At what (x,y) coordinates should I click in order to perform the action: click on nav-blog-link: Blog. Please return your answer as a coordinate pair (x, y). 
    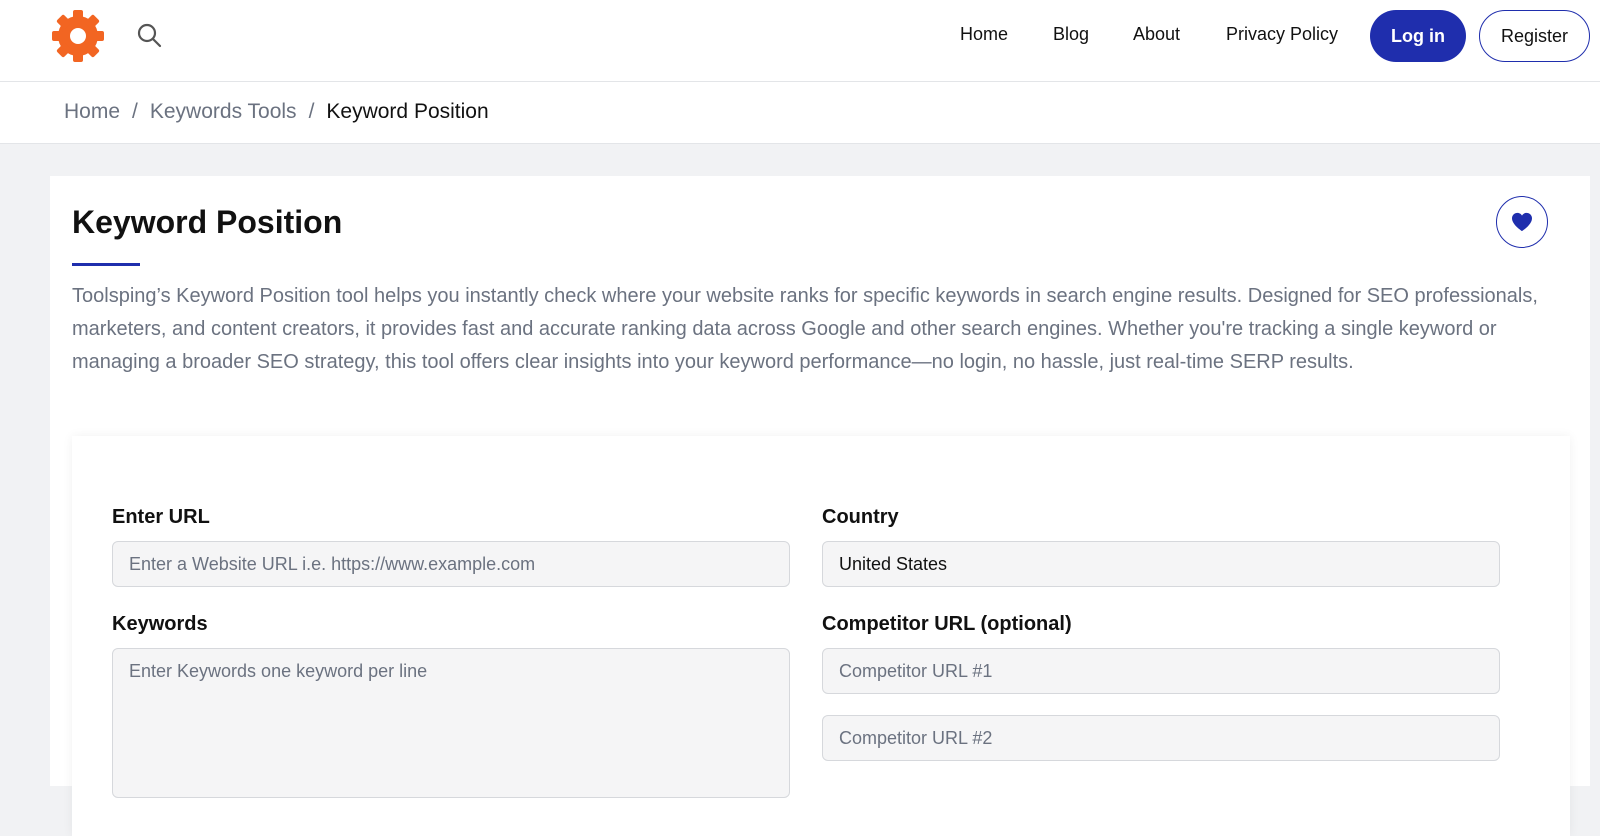
    Looking at the image, I should click on (1071, 34).